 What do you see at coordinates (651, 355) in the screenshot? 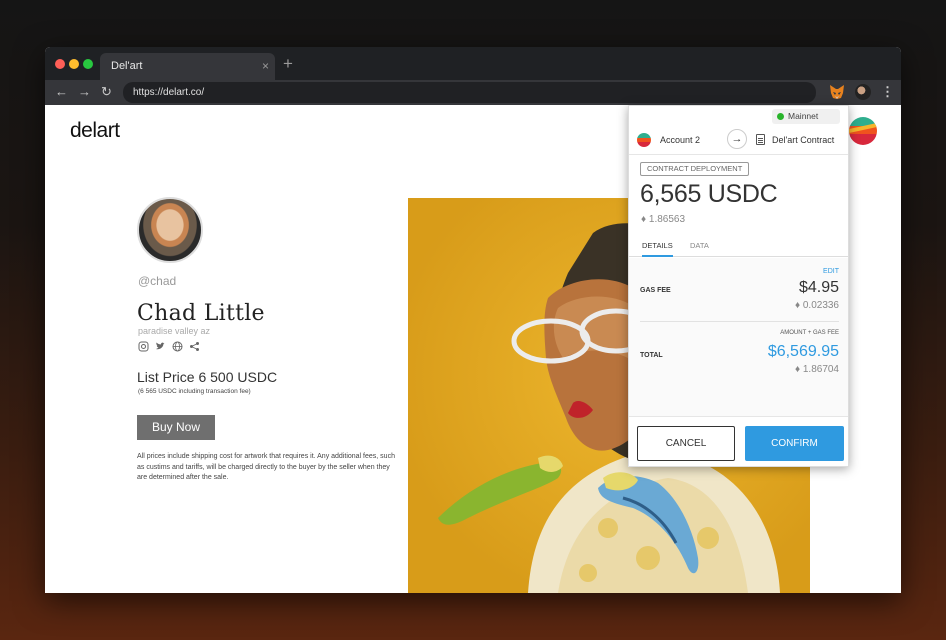
I see `total-label: TOTAL` at bounding box center [651, 355].